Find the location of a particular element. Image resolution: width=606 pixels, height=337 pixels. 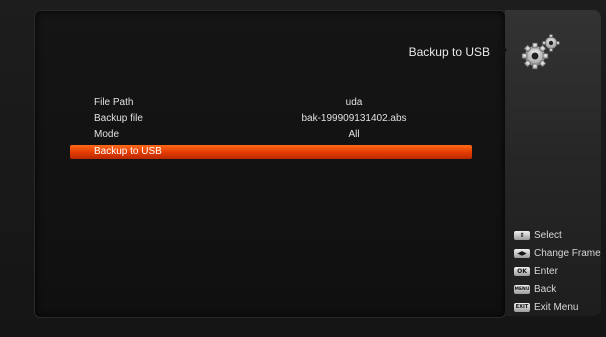

backup-file-value: bak-199909131402.abs is located at coordinates (354, 118).